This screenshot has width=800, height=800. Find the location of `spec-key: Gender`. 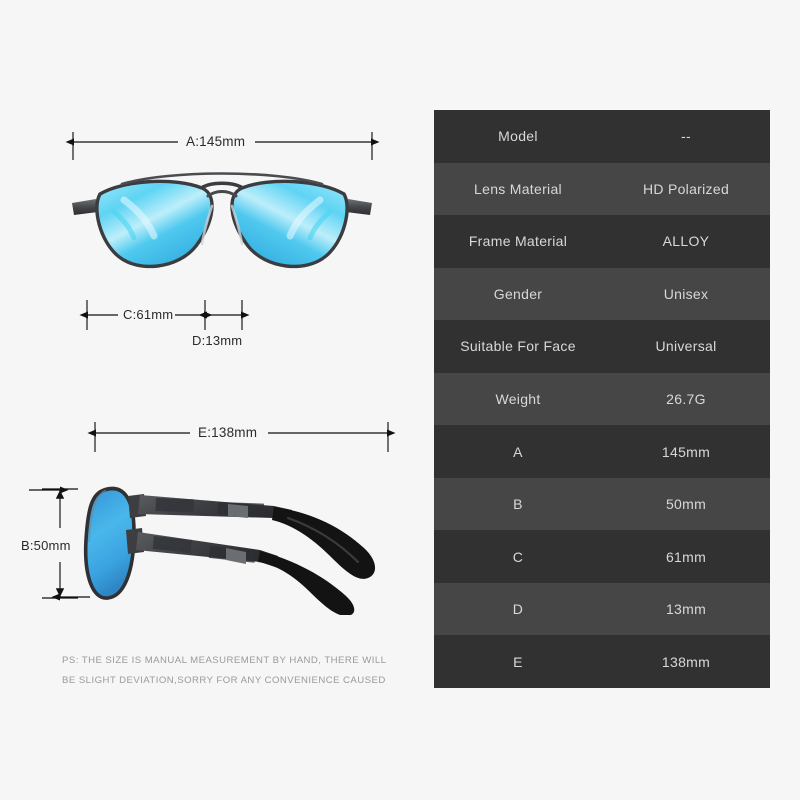

spec-key: Gender is located at coordinates (518, 293).